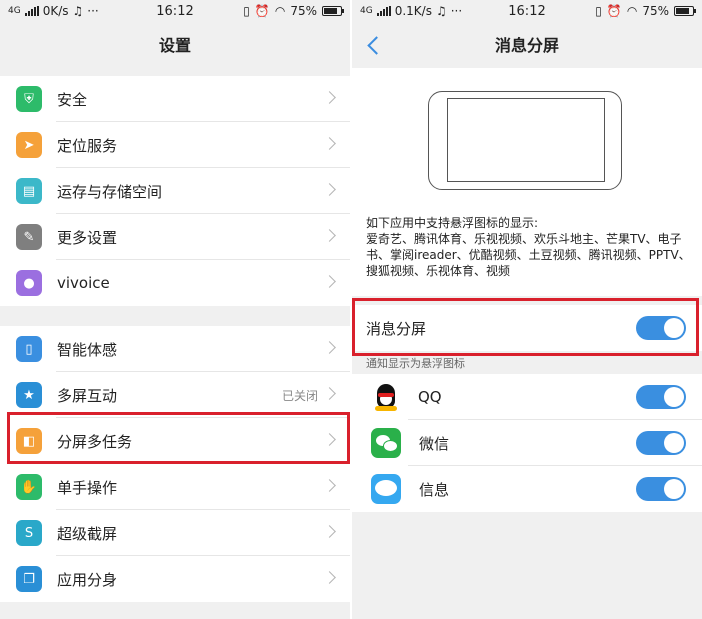 This screenshot has width=702, height=619. What do you see at coordinates (175, 237) in the screenshot?
I see `settings-item-wrench: ✎ 更多设置` at bounding box center [175, 237].